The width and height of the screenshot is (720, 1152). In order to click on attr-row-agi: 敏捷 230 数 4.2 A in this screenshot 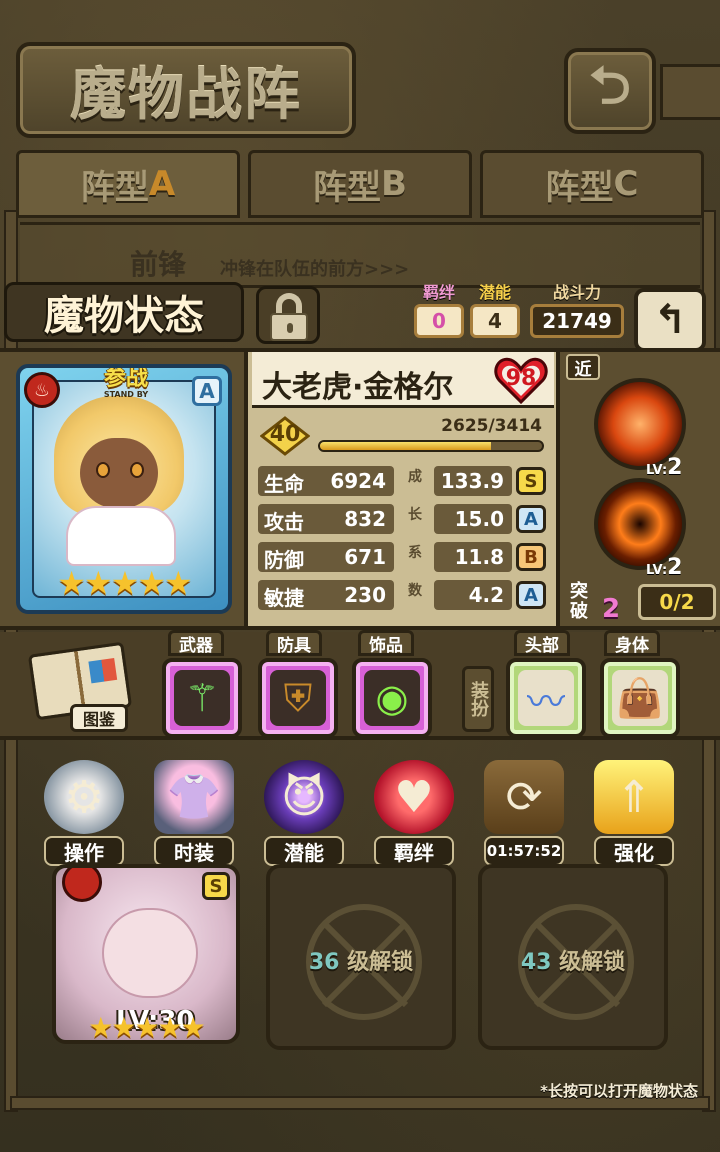, I will do `click(403, 596)`.